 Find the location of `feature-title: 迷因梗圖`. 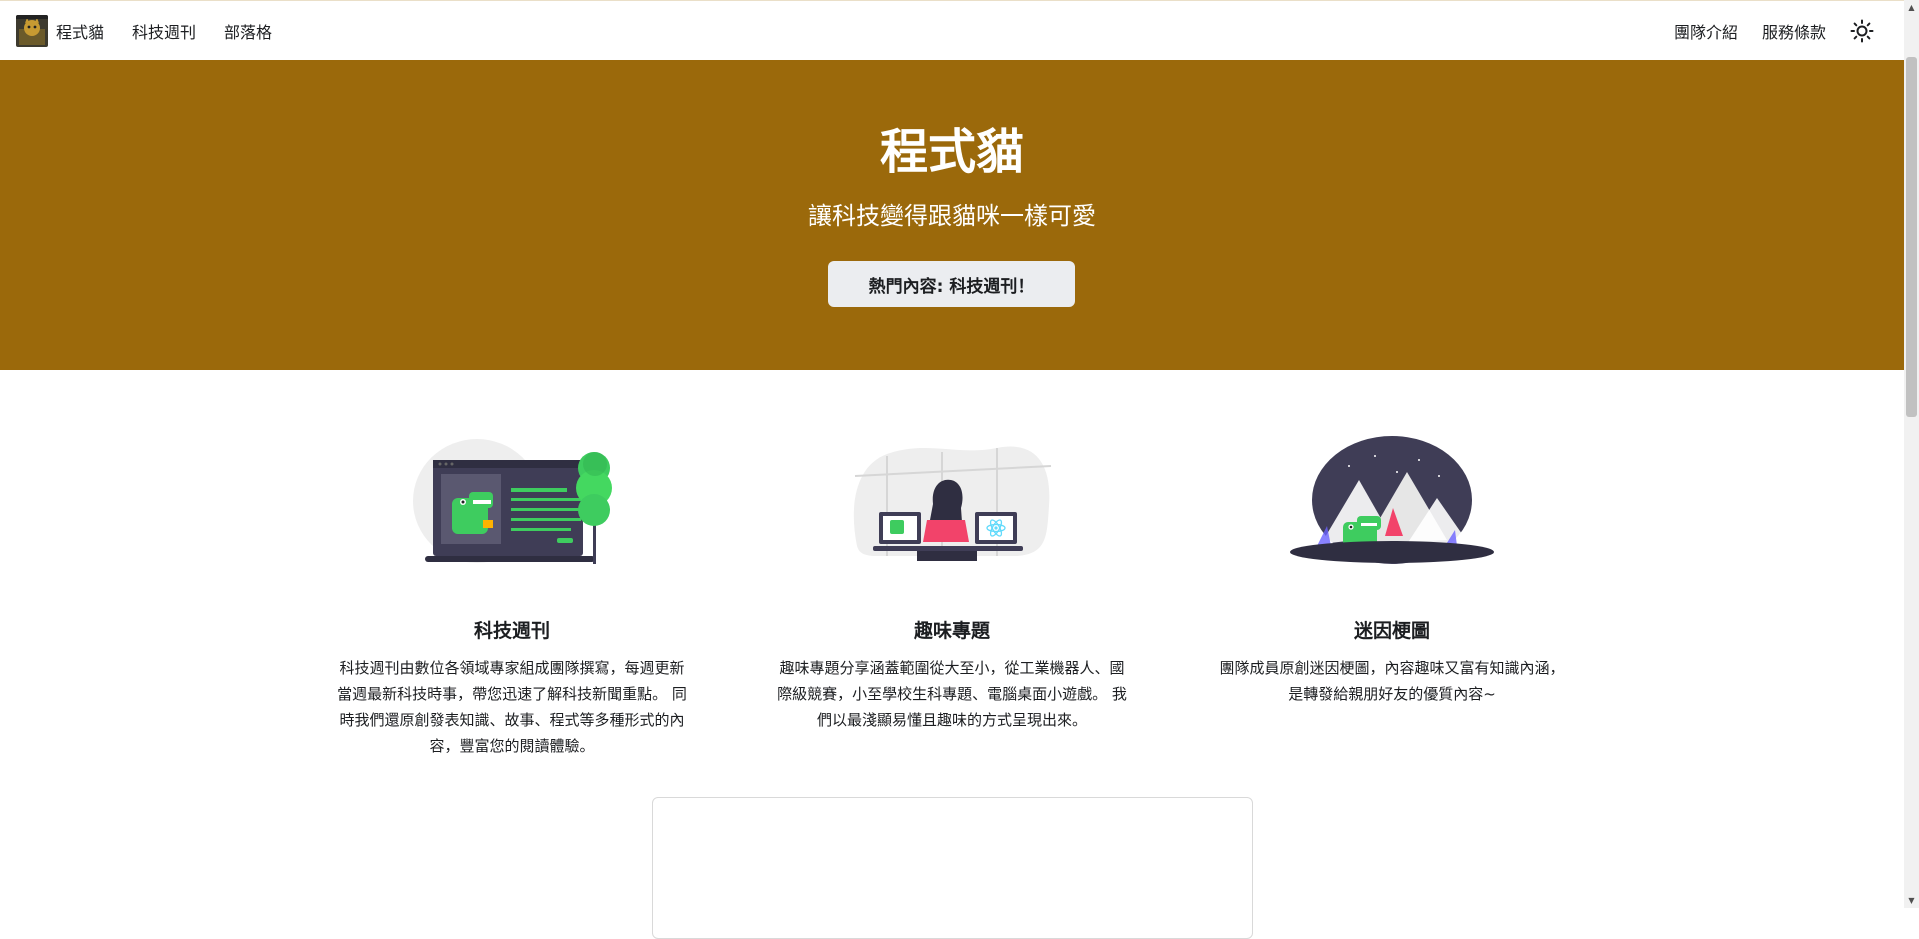

feature-title: 迷因梗圖 is located at coordinates (1391, 631).